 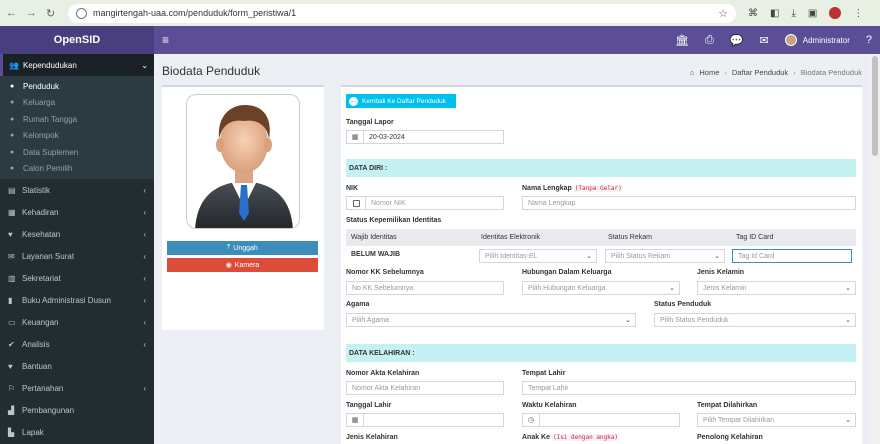 I want to click on nama-lengkap-label: Nama Lengkap (Tanpa Gelar), so click(x=572, y=188).